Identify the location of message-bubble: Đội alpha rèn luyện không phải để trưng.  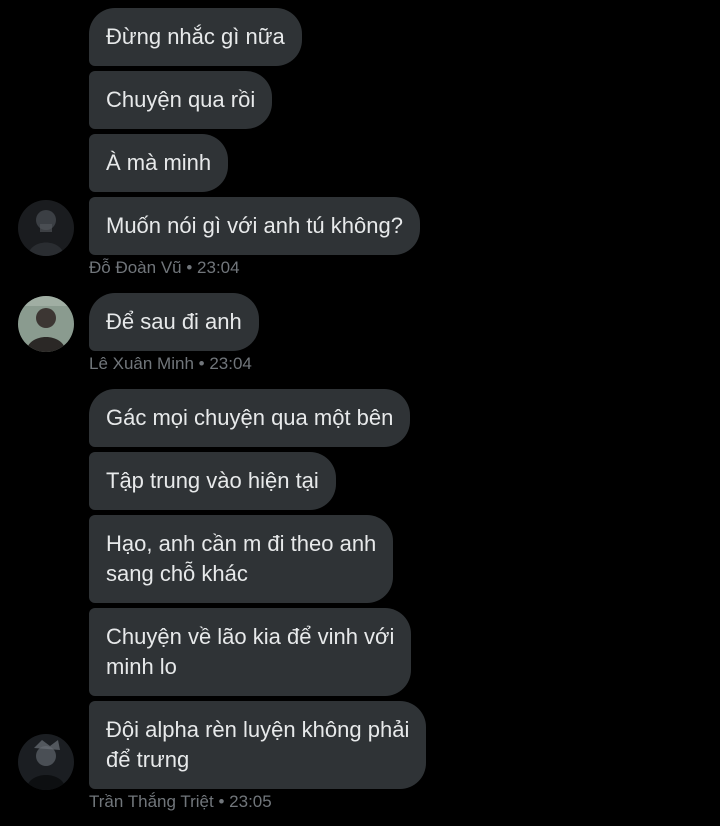
(258, 745).